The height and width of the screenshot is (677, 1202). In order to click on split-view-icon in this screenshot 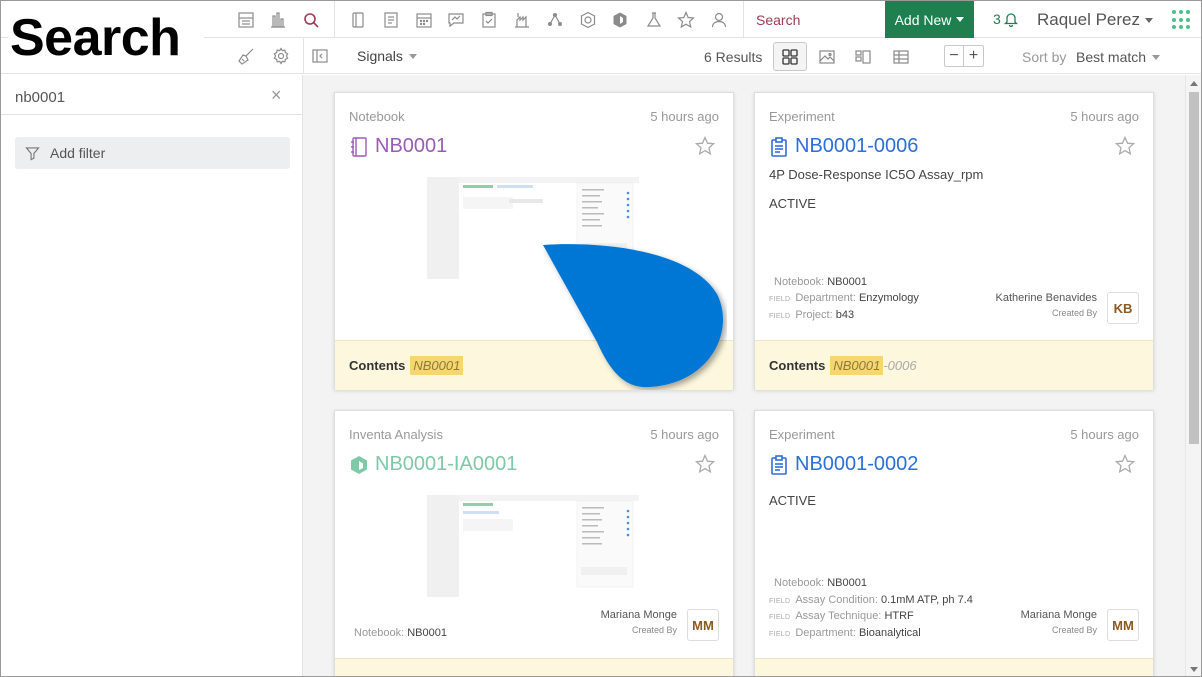, I will do `click(863, 56)`.